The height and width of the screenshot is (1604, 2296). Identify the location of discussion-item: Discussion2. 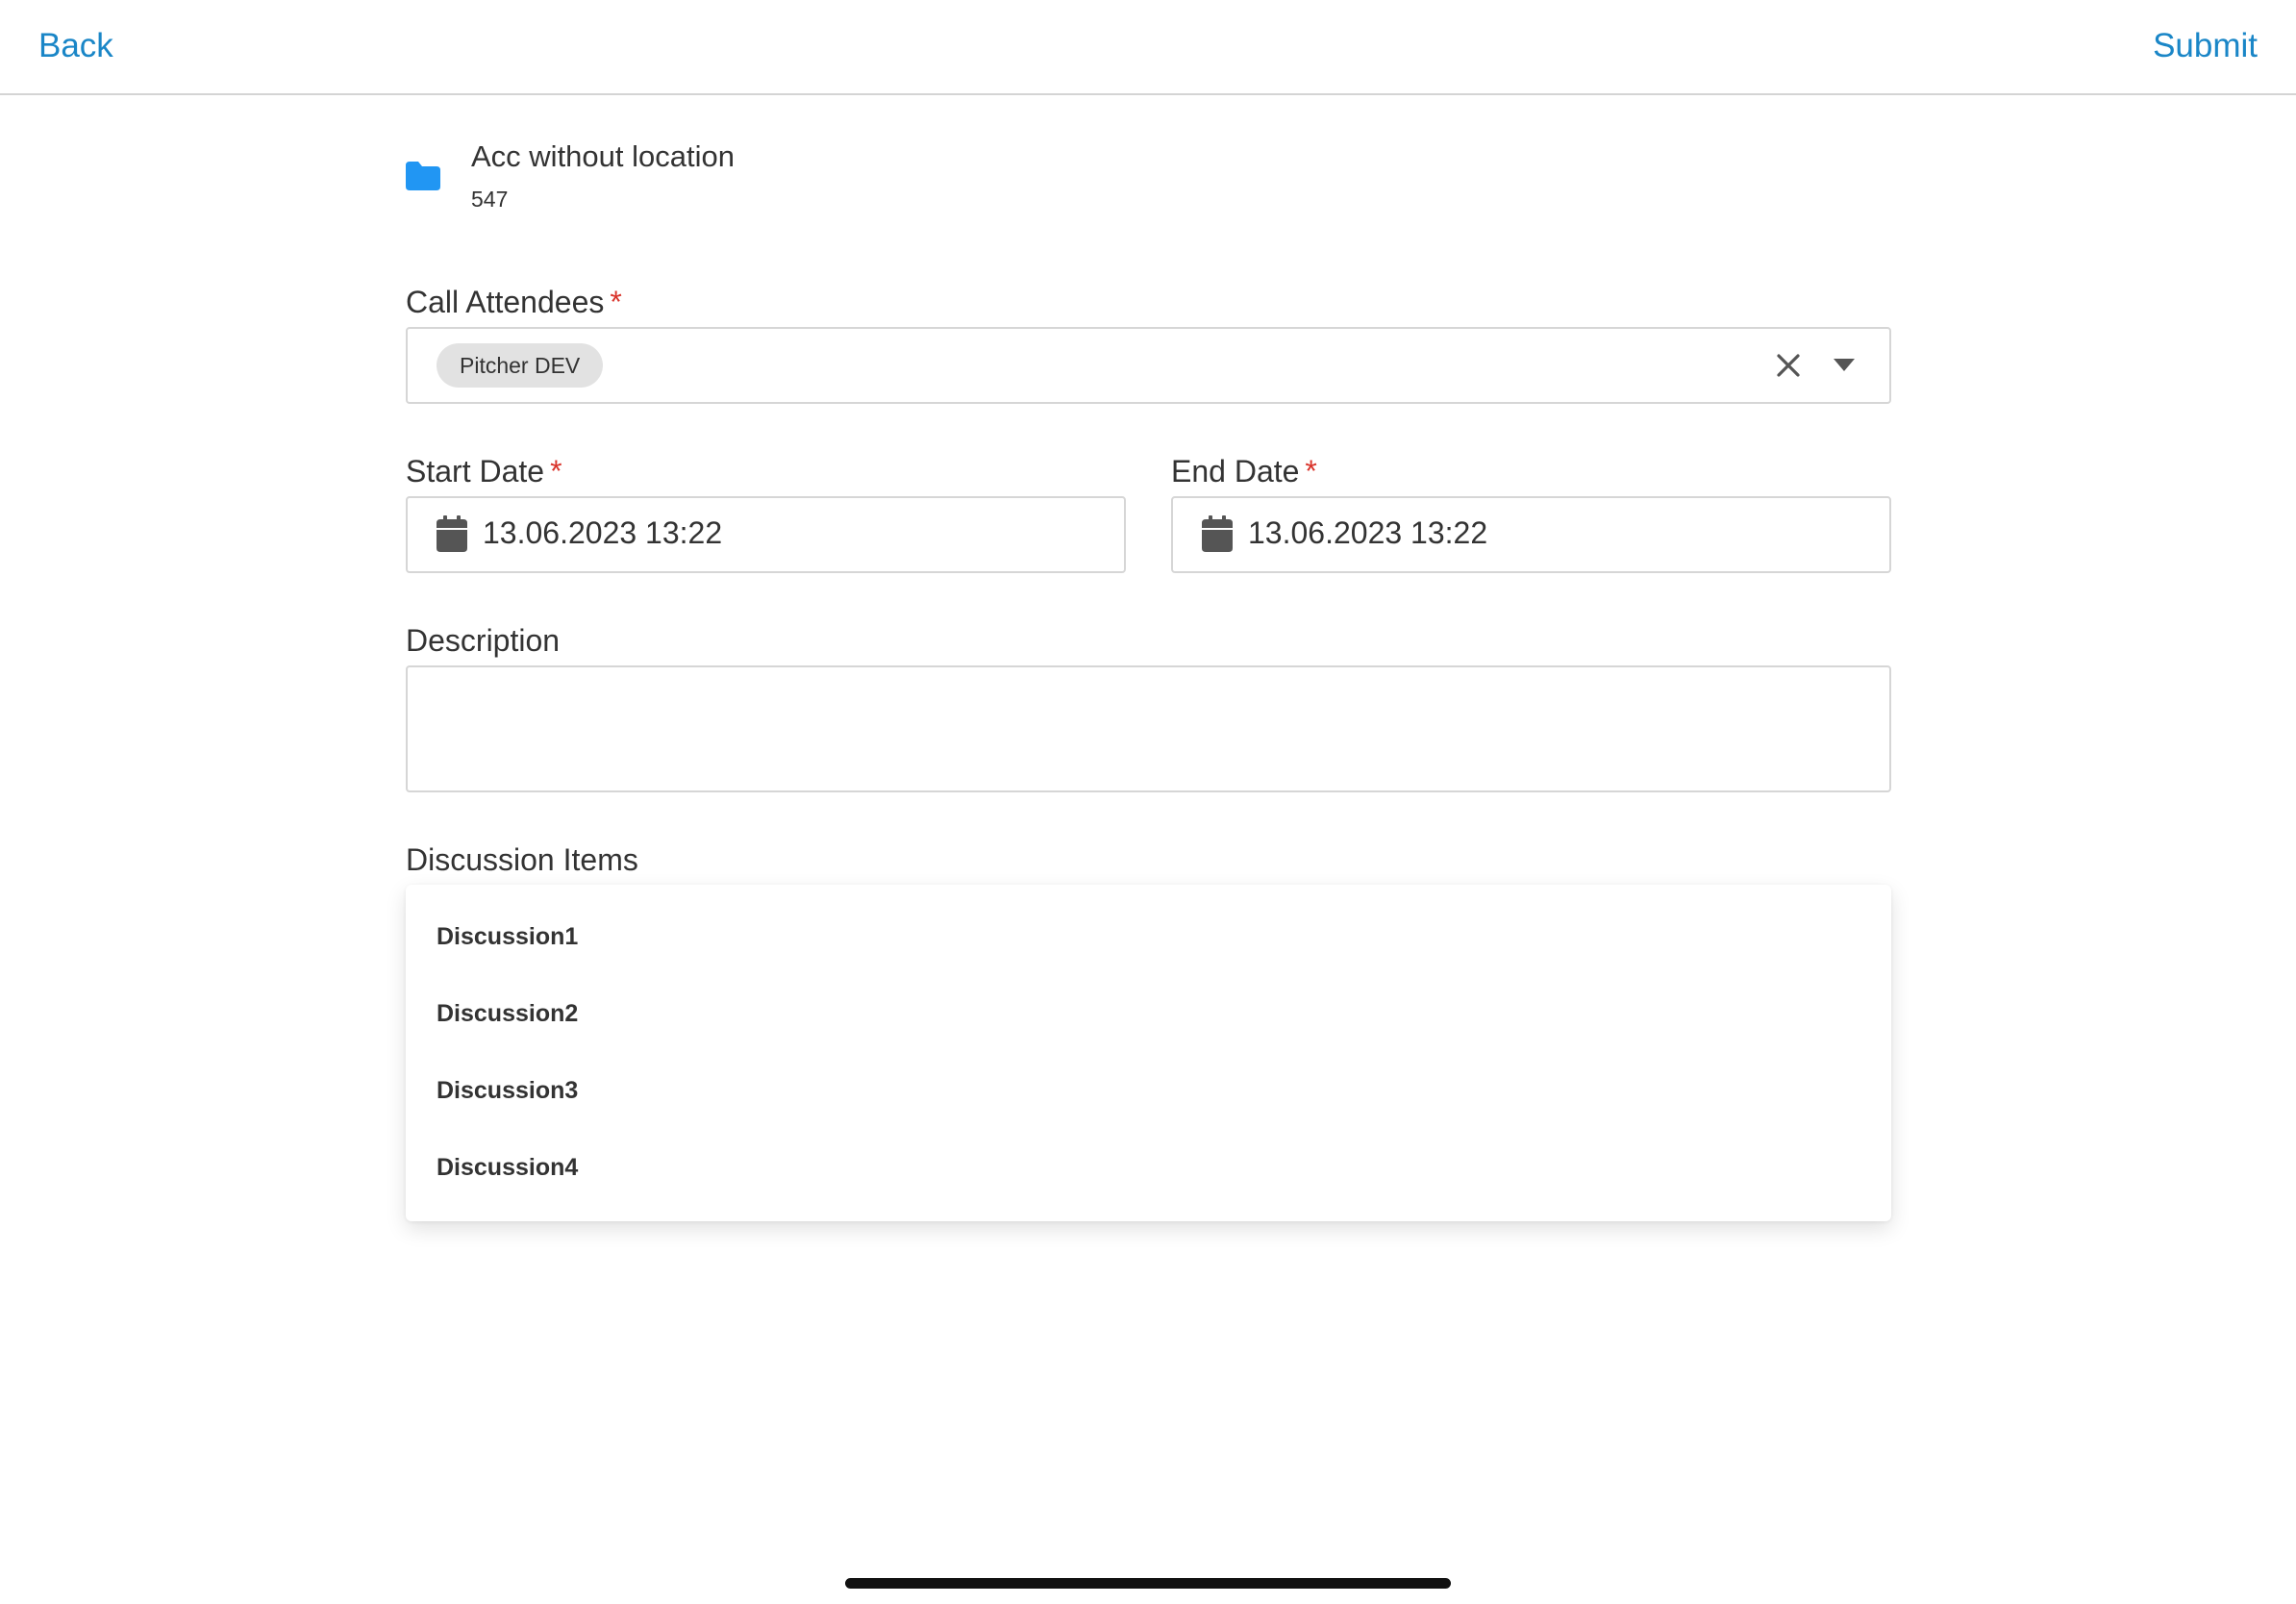
(507, 1014).